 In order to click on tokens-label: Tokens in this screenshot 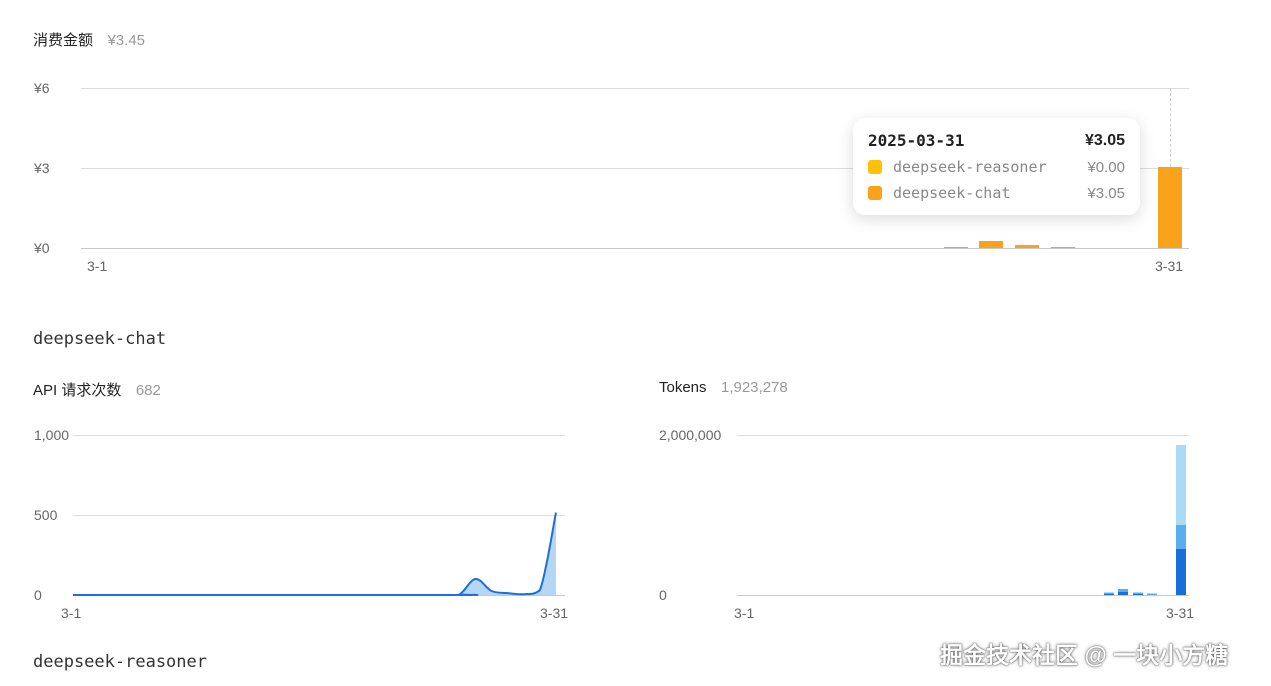, I will do `click(683, 387)`.